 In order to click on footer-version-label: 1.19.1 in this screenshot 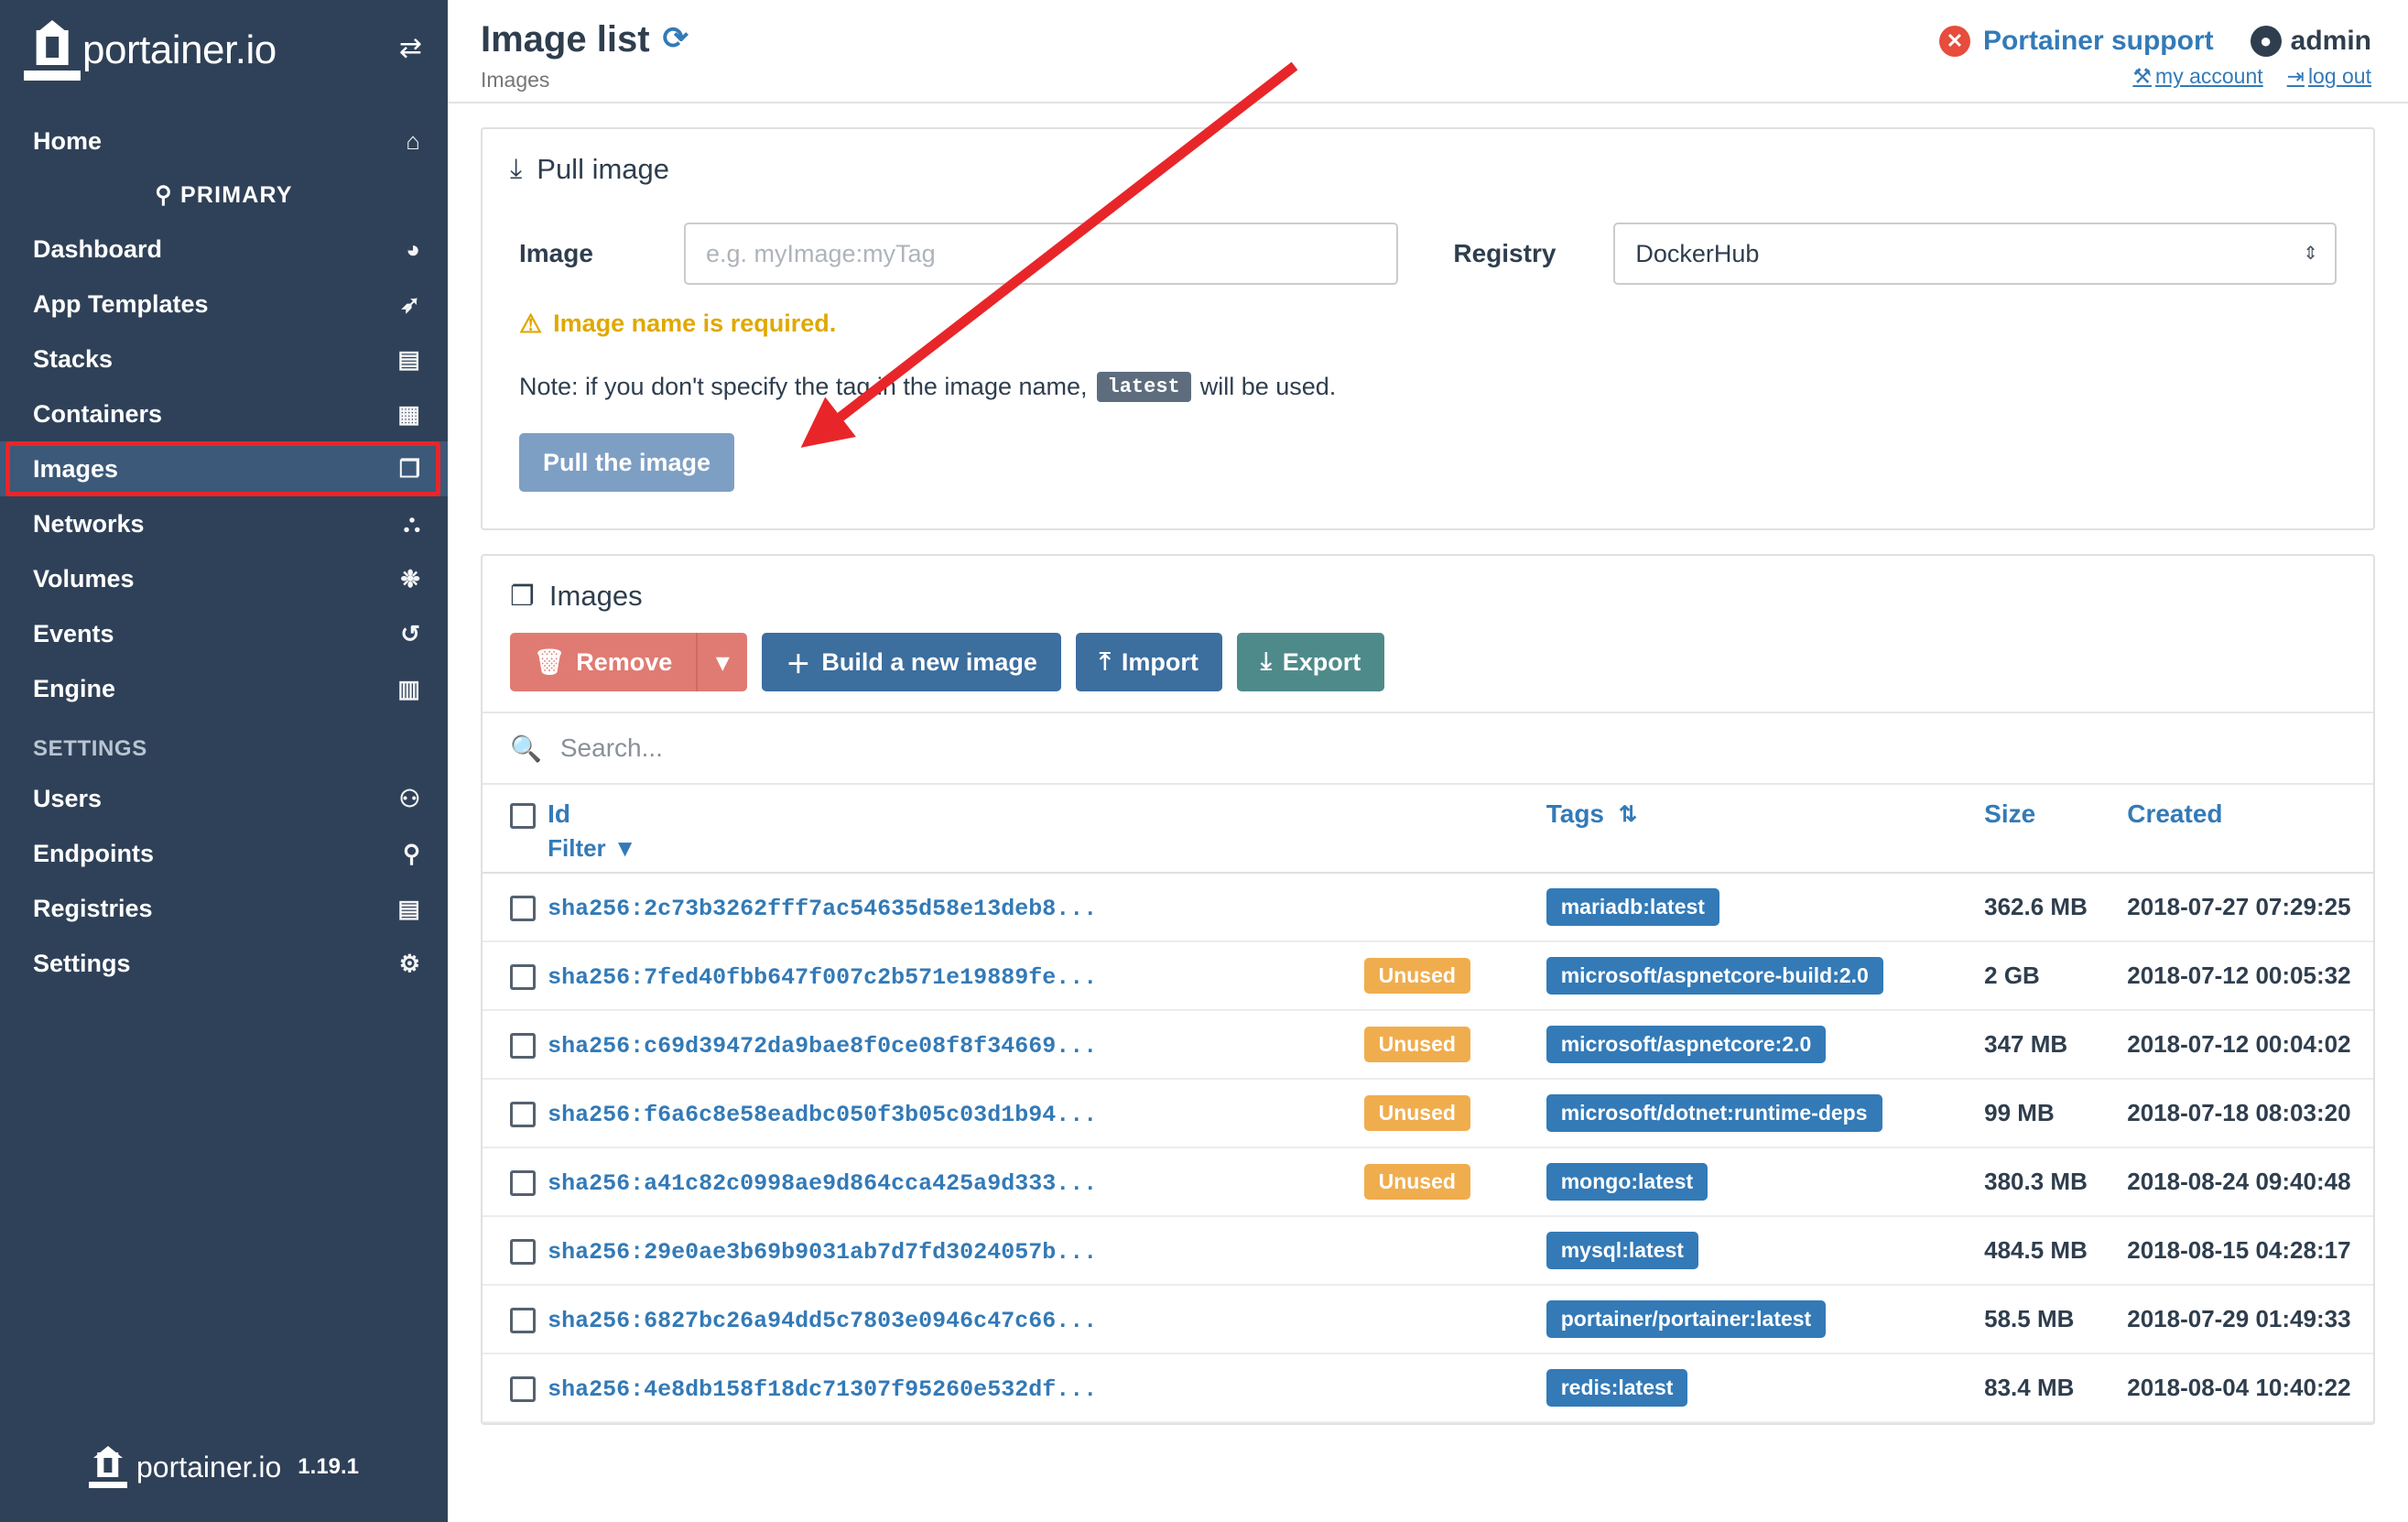, I will do `click(329, 1466)`.